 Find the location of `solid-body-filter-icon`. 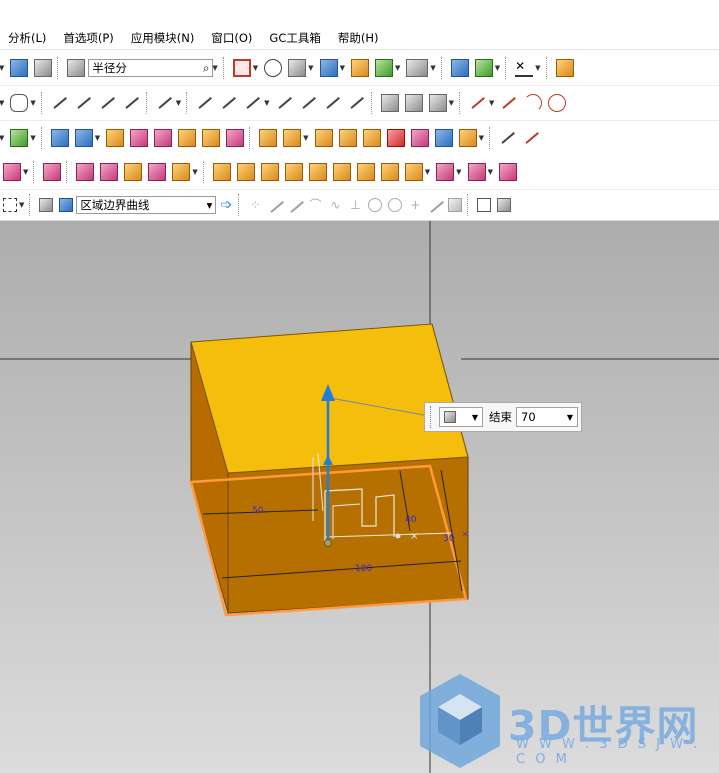

solid-body-filter-icon is located at coordinates (46, 205).